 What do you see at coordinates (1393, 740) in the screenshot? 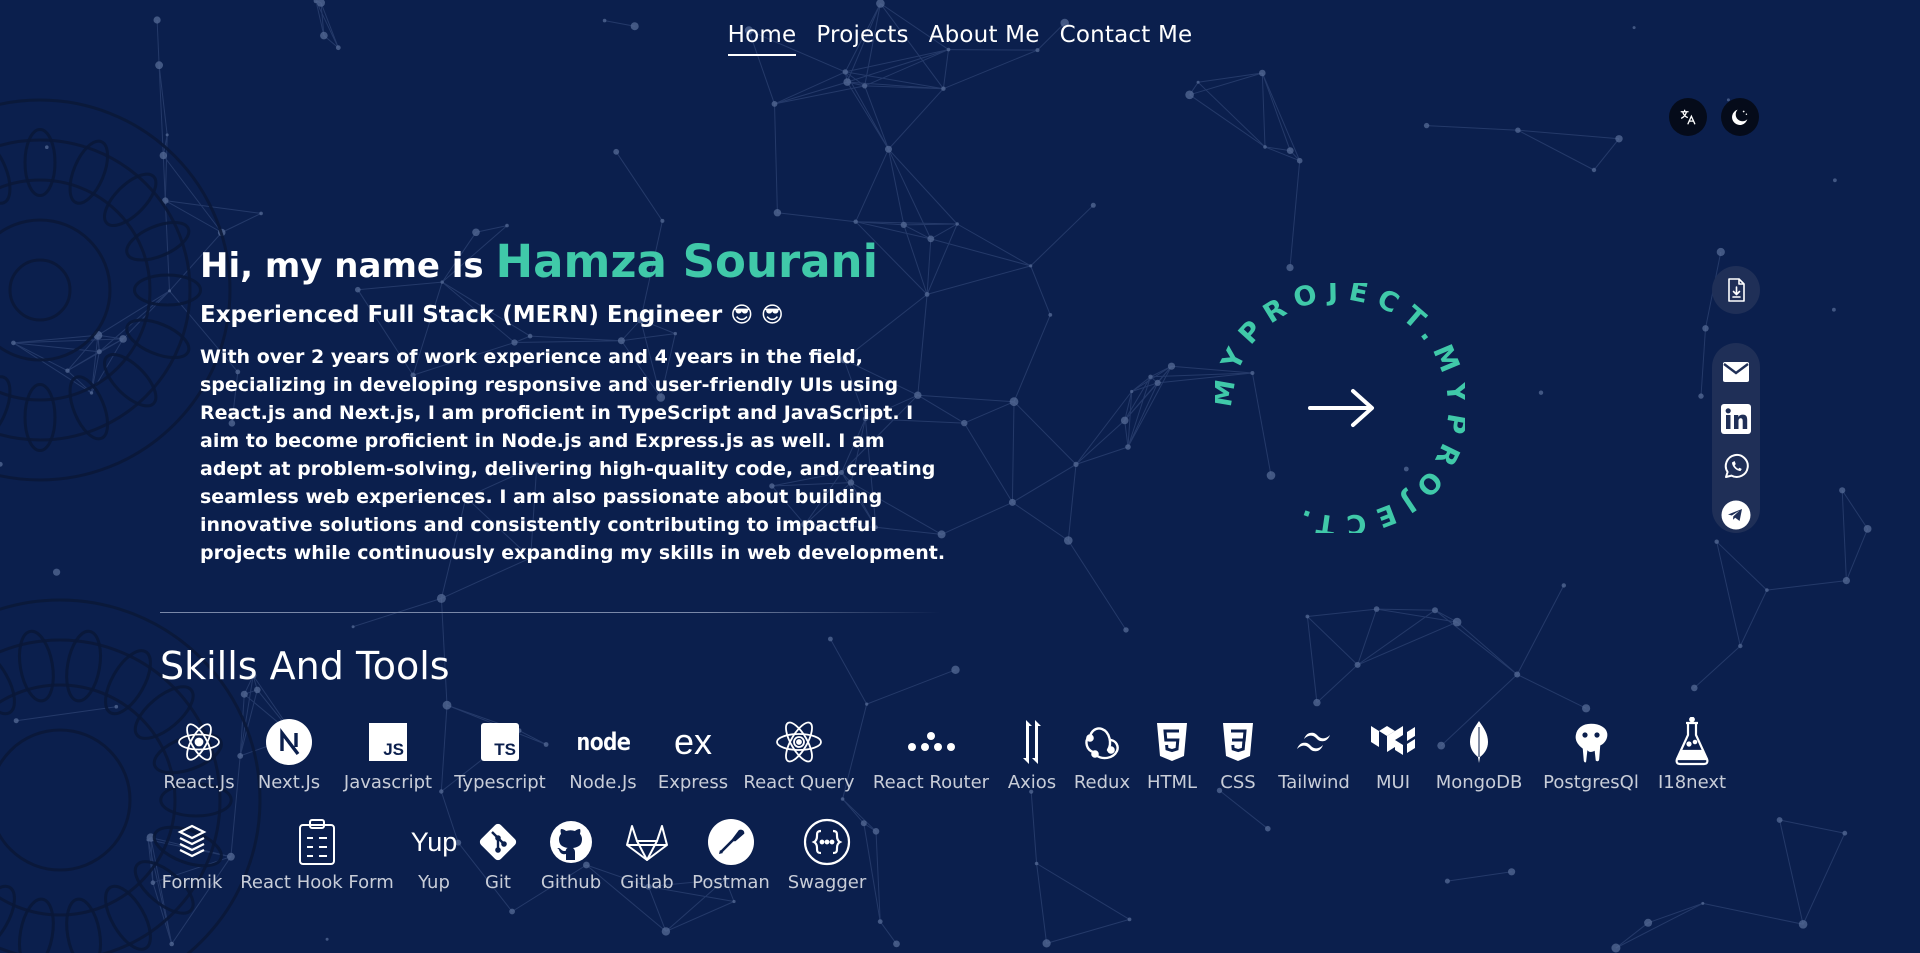
I see `mui-icon` at bounding box center [1393, 740].